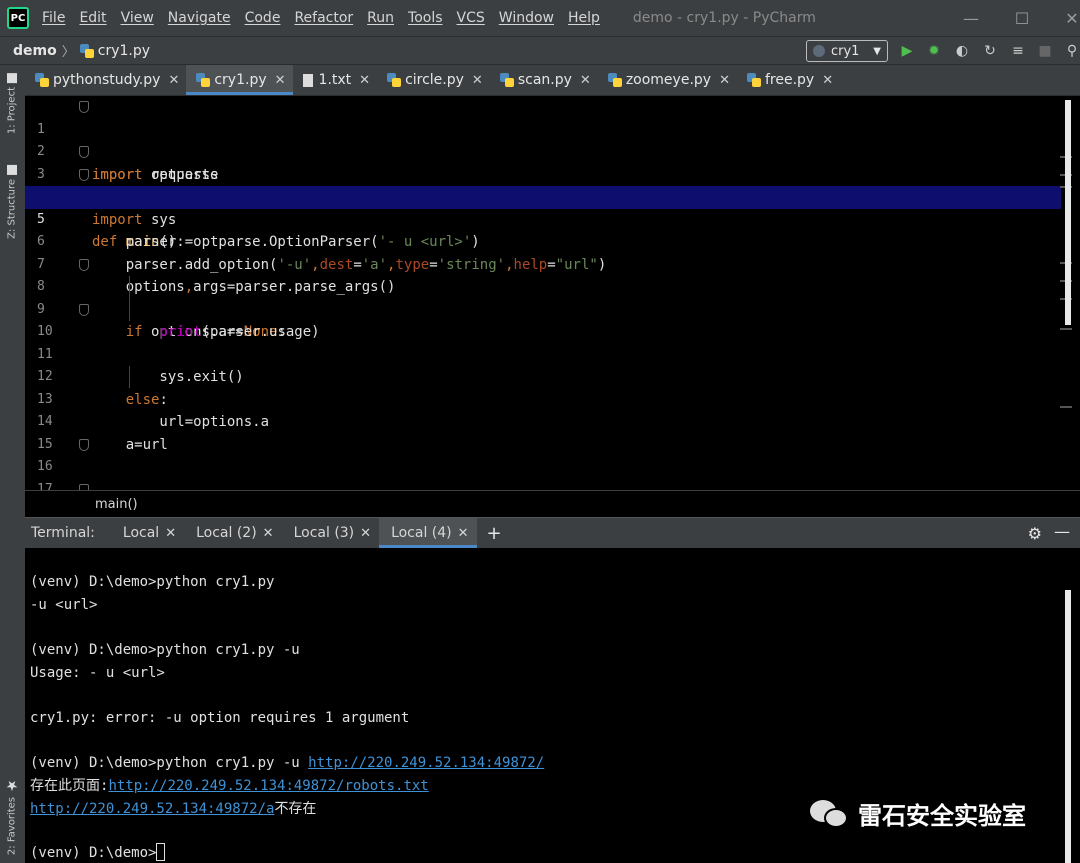 This screenshot has height=863, width=1080. What do you see at coordinates (124, 51) in the screenshot?
I see `breadcrumb-file: cry1.py` at bounding box center [124, 51].